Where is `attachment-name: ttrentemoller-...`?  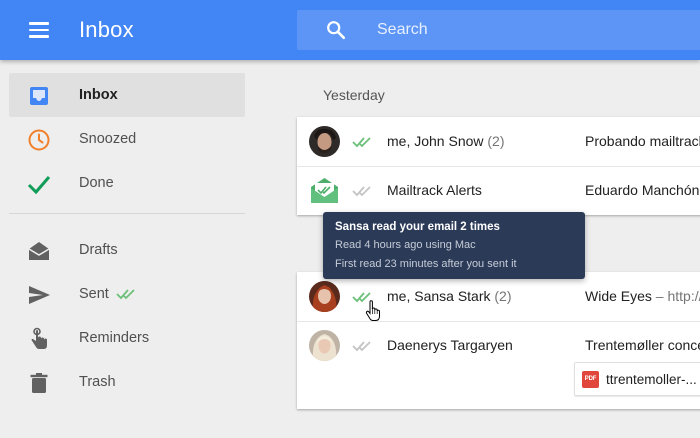 attachment-name: ttrentemoller-... is located at coordinates (651, 379).